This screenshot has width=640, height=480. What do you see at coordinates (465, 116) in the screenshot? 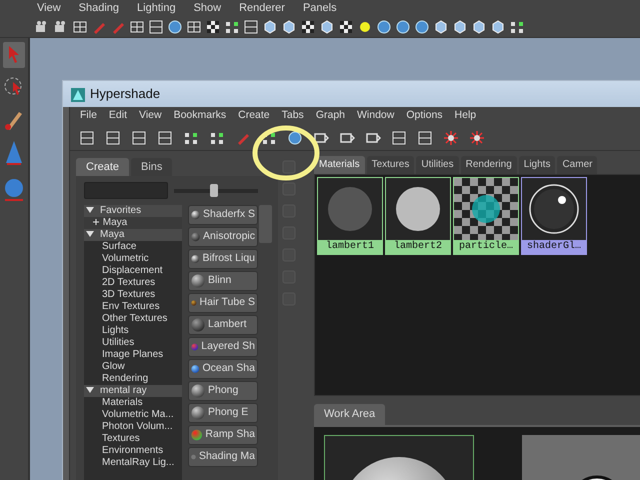
I see `menu-item: Help` at bounding box center [465, 116].